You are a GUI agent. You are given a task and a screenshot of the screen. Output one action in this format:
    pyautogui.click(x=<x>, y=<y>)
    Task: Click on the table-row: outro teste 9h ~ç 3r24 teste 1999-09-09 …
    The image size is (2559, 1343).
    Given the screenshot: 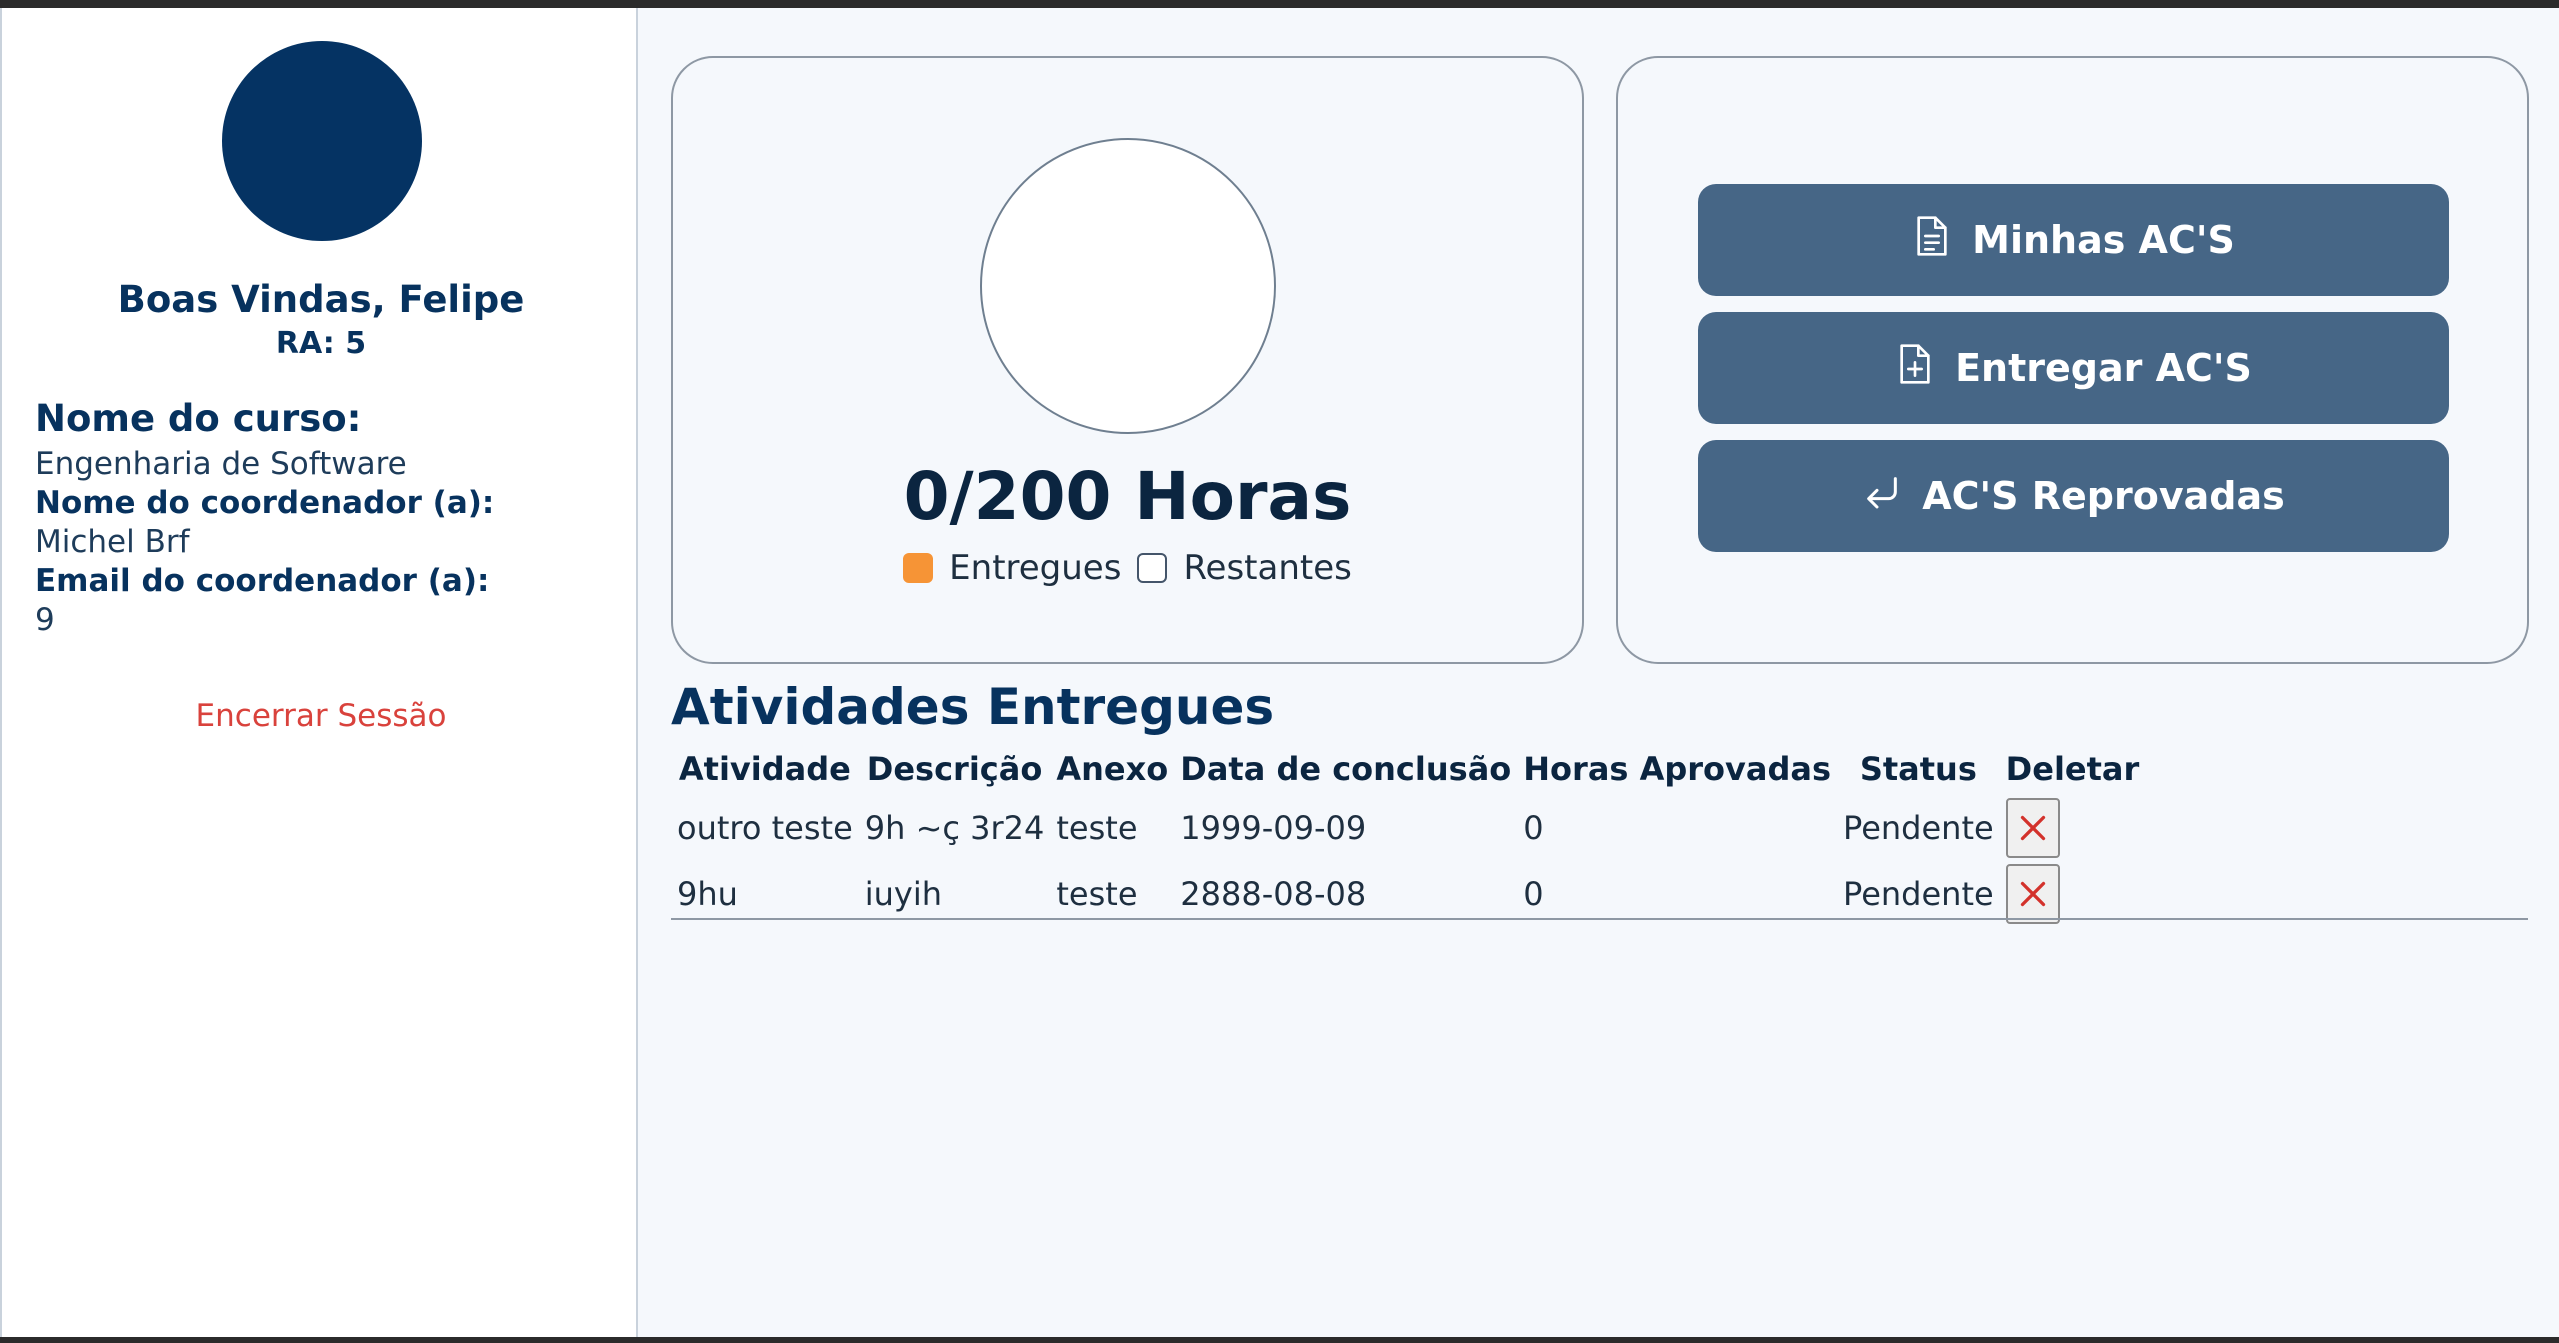 What is the action you would take?
    pyautogui.click(x=1408, y=828)
    